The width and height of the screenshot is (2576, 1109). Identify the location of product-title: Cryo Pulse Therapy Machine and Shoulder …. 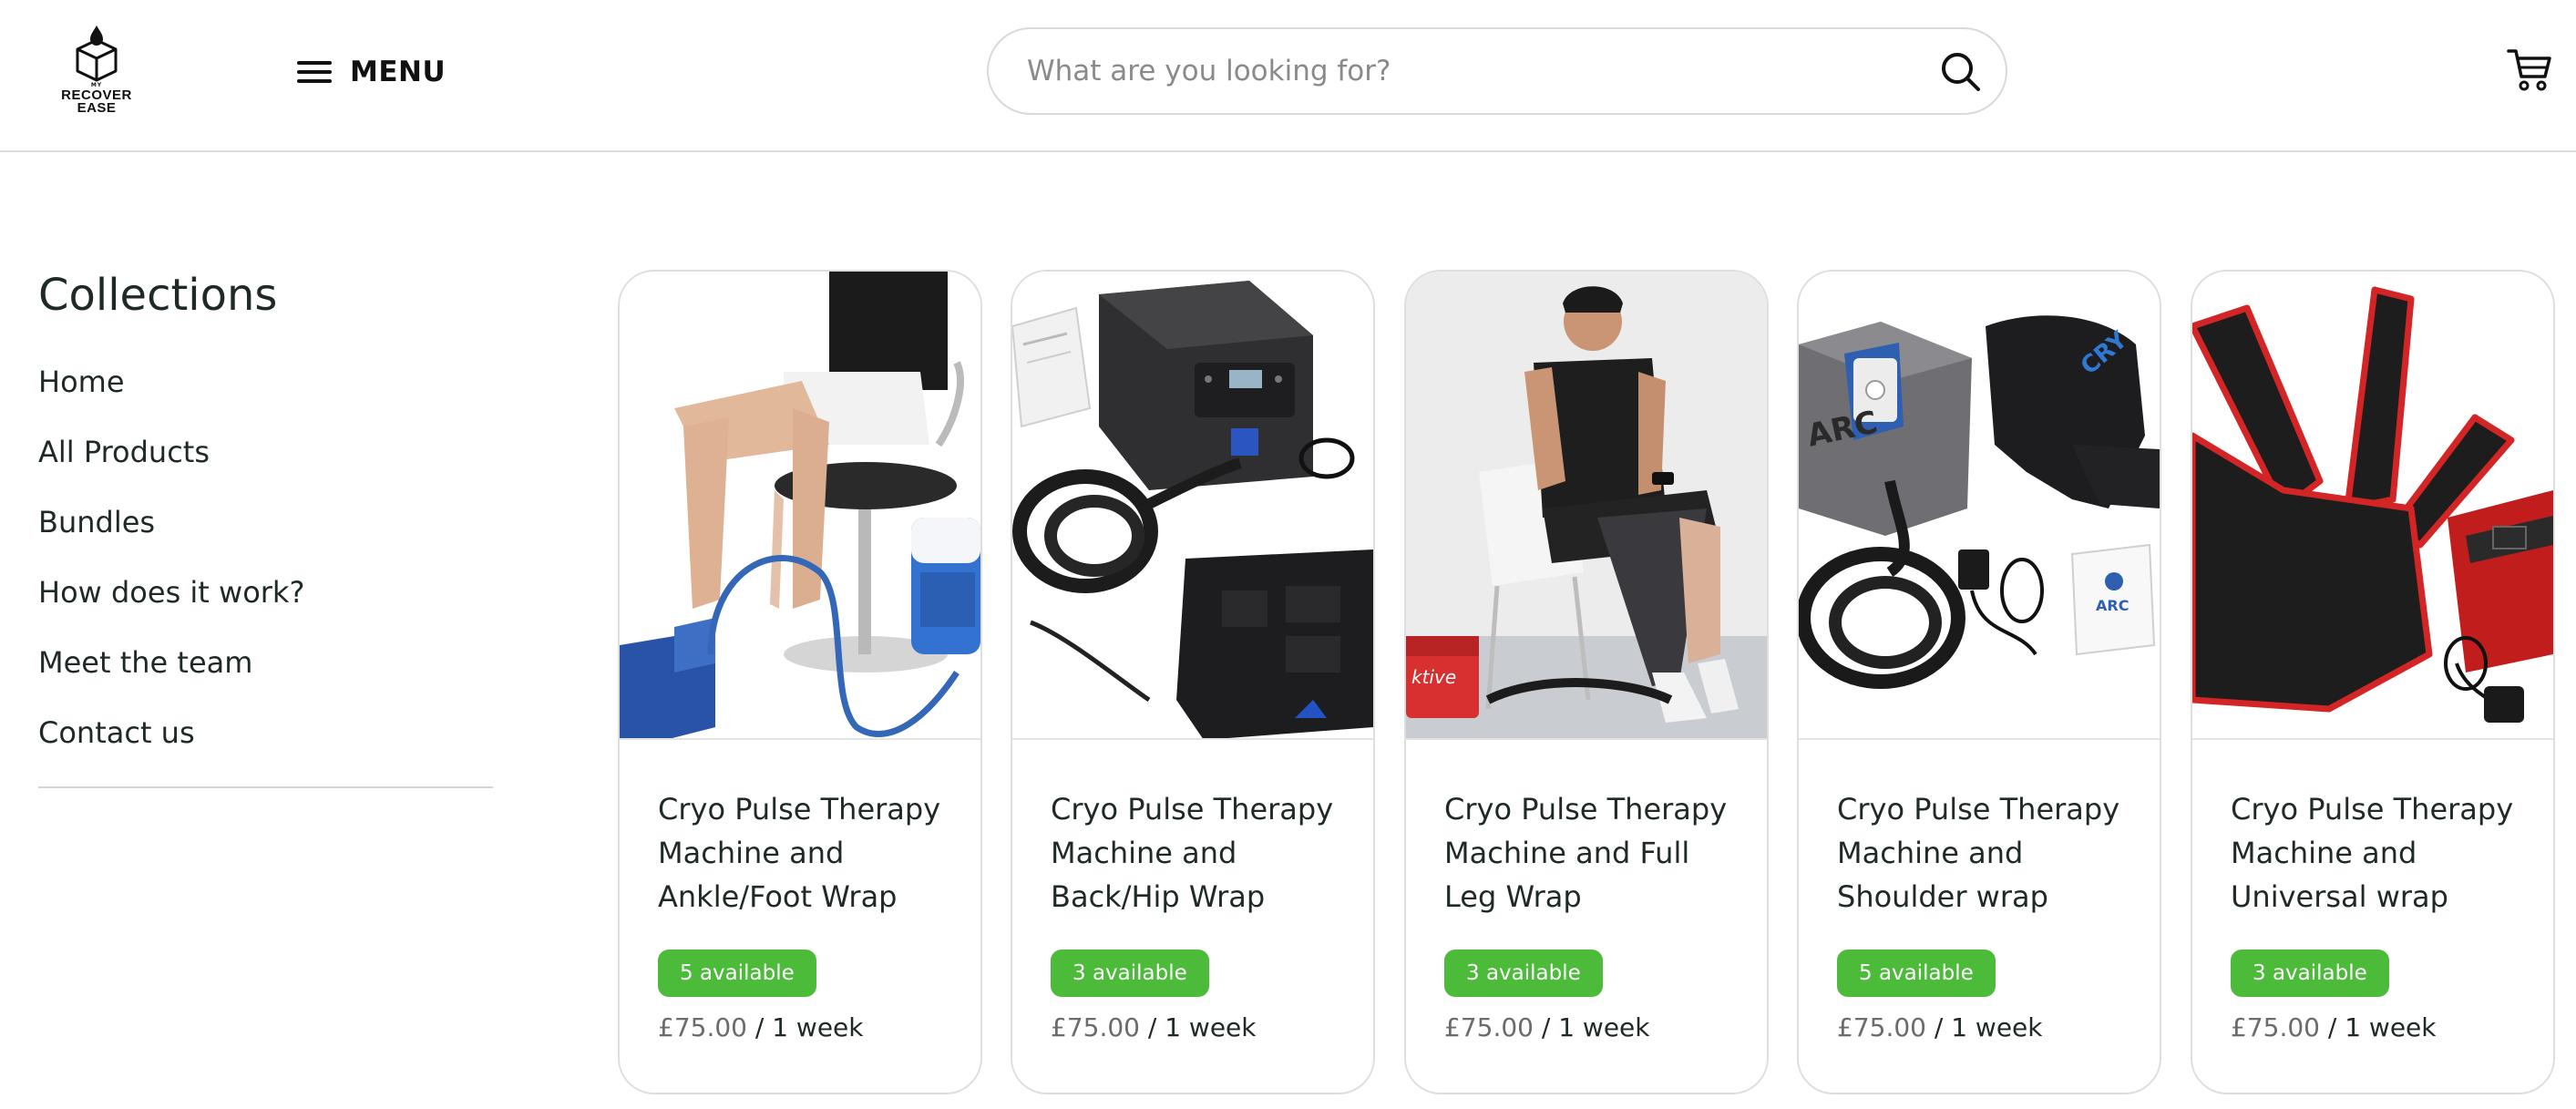
(1988, 853).